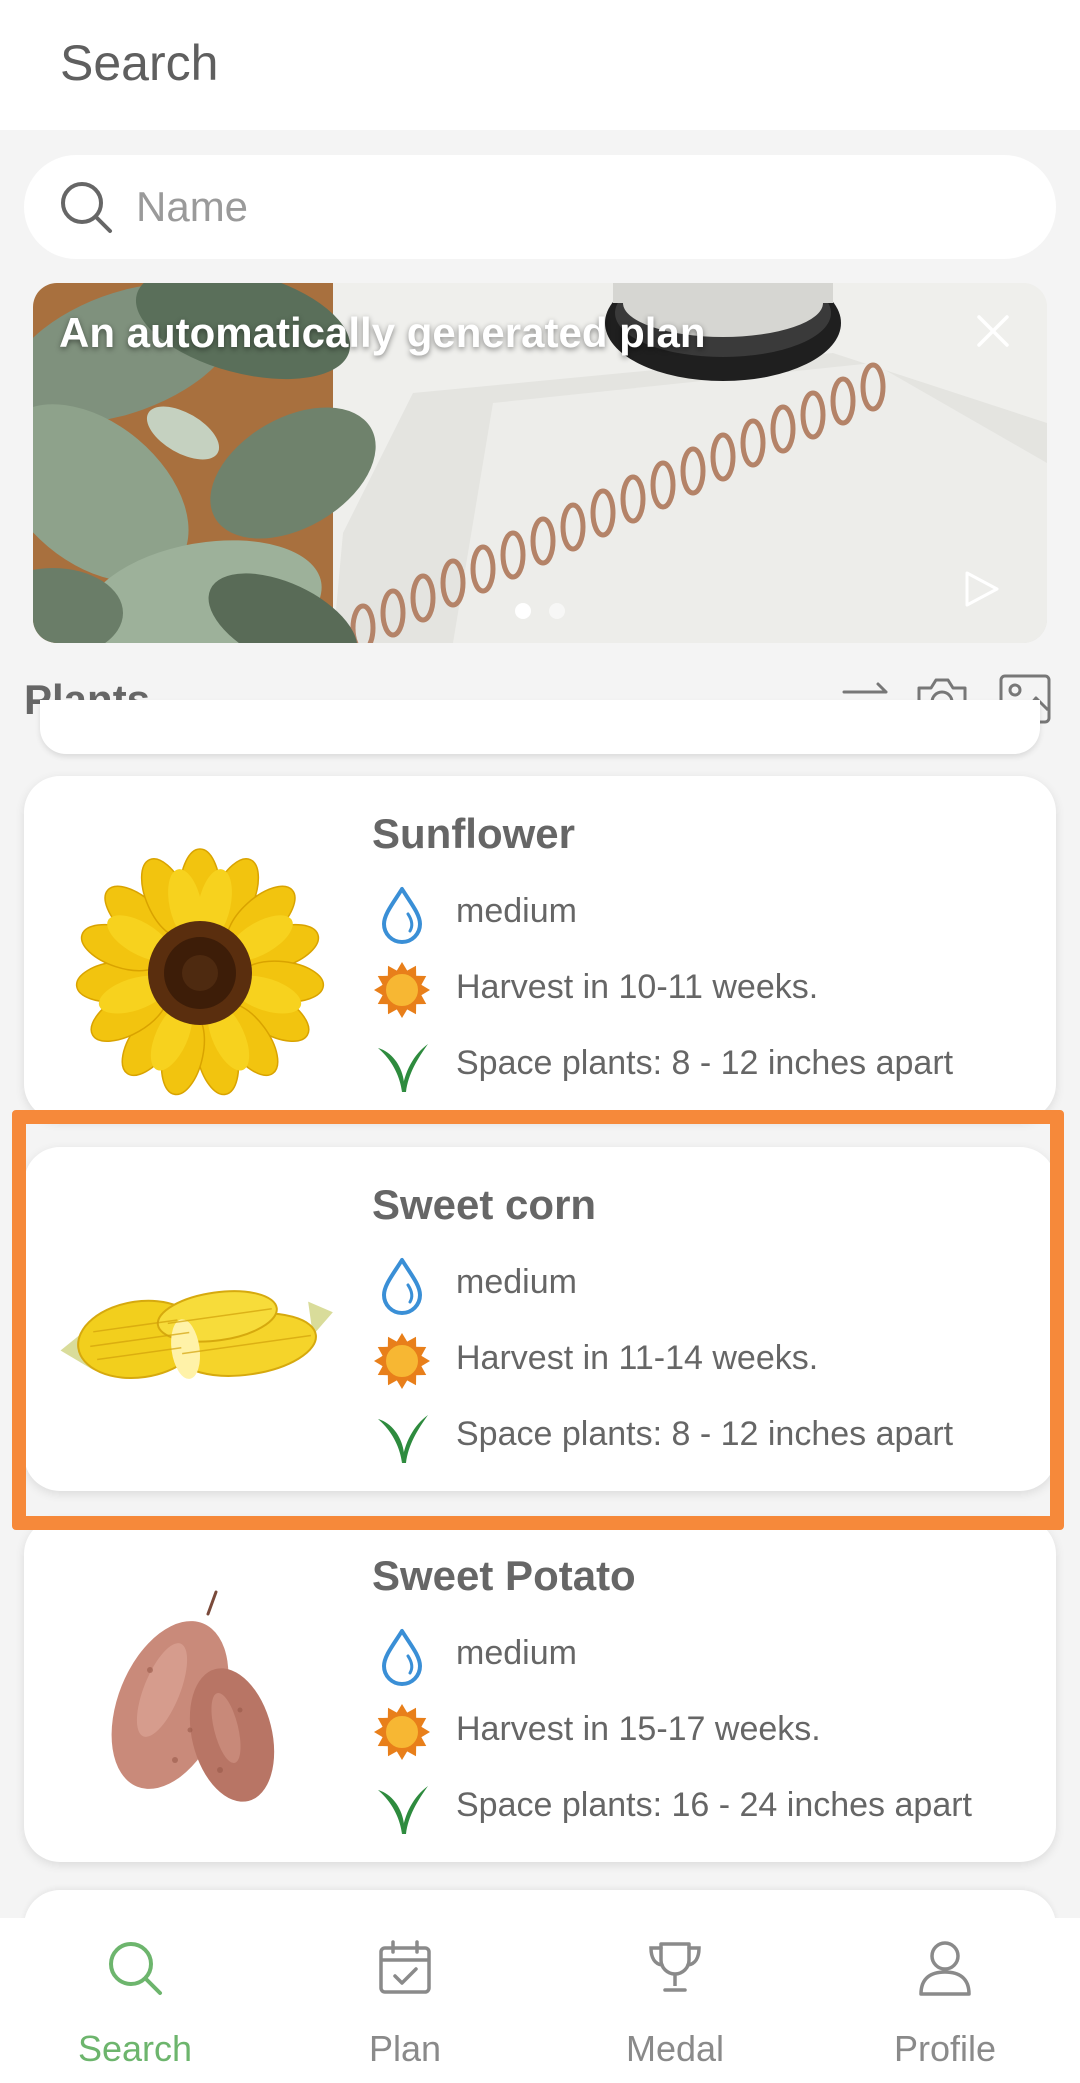  Describe the element at coordinates (474, 833) in the screenshot. I see `plant-name: Sunflower` at that location.